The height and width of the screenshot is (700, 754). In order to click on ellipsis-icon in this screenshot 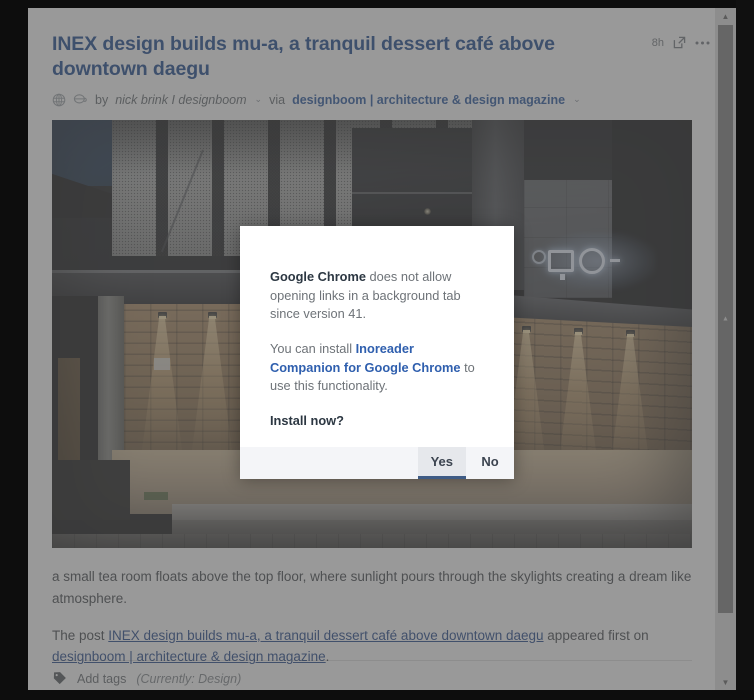, I will do `click(702, 43)`.